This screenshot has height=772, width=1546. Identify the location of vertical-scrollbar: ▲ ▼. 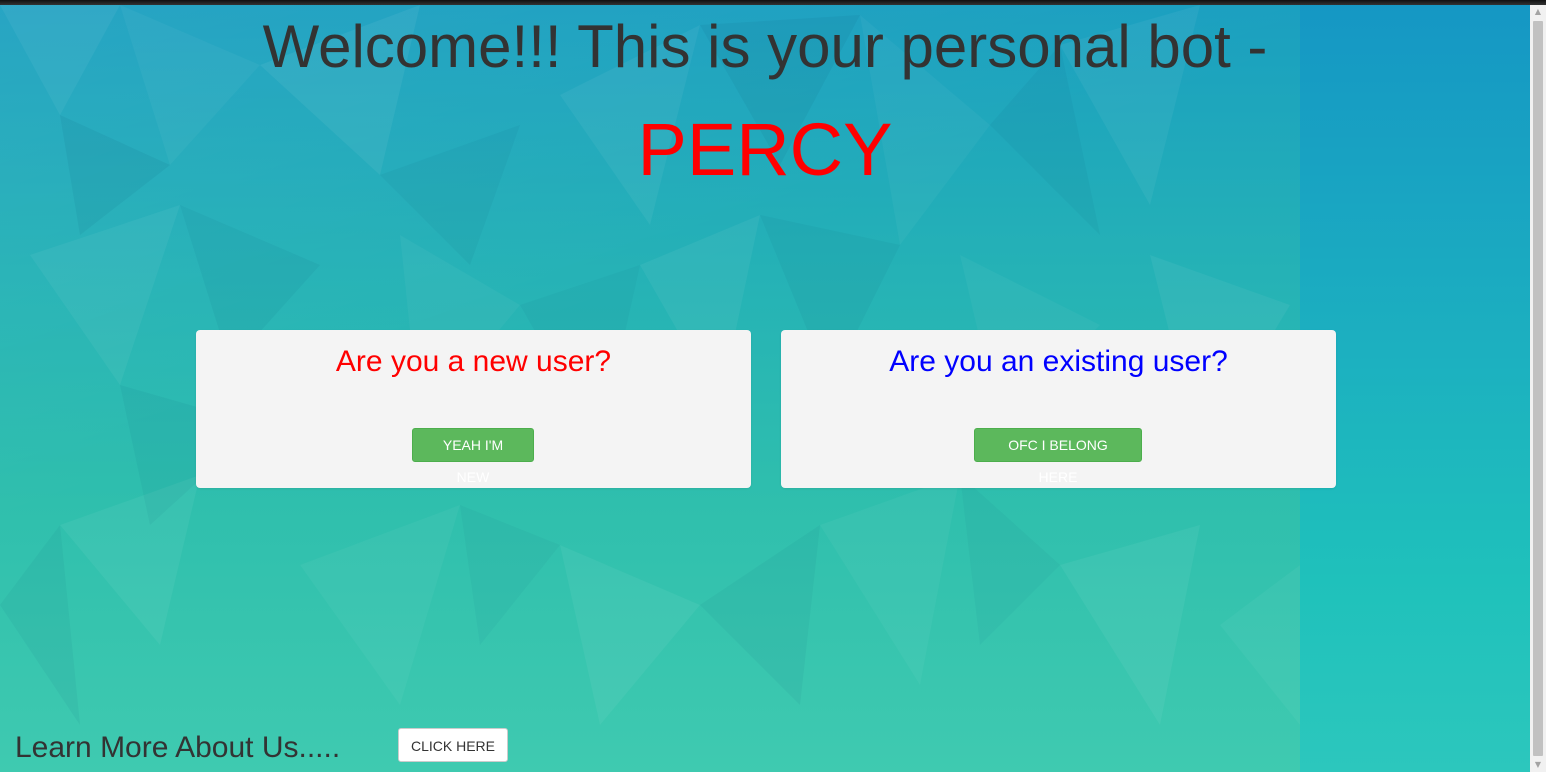
(1538, 388).